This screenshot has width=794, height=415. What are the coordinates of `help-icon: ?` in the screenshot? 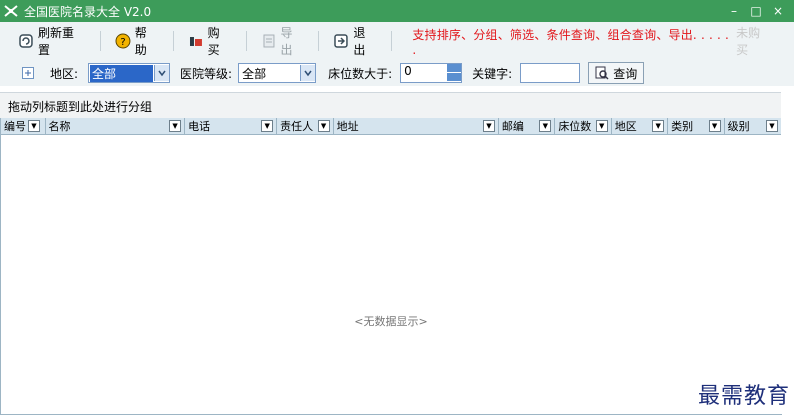 It's located at (123, 41).